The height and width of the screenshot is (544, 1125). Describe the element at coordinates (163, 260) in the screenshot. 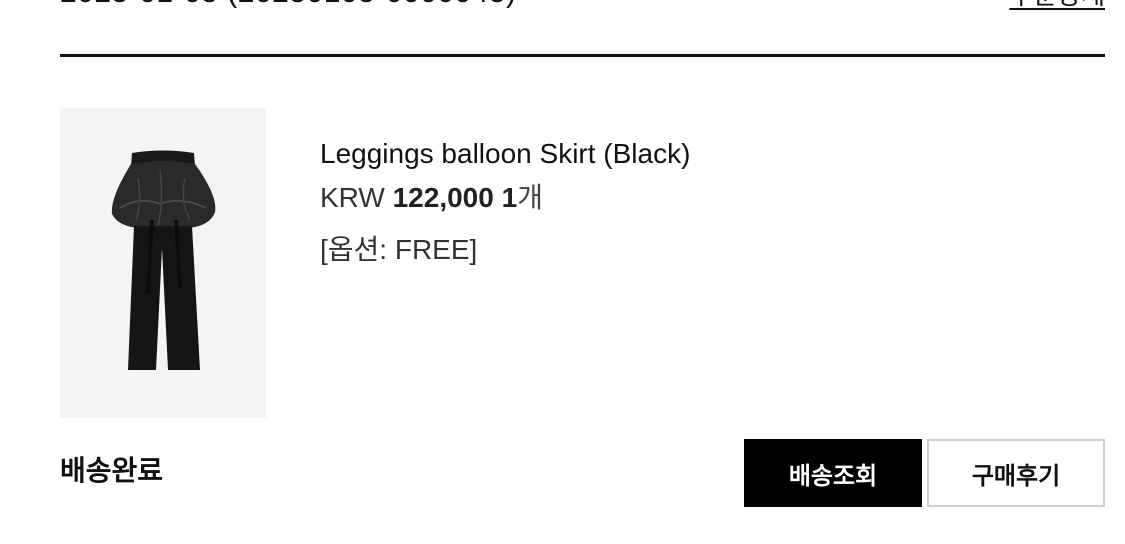

I see `balloon-skirt-leggings-image` at that location.